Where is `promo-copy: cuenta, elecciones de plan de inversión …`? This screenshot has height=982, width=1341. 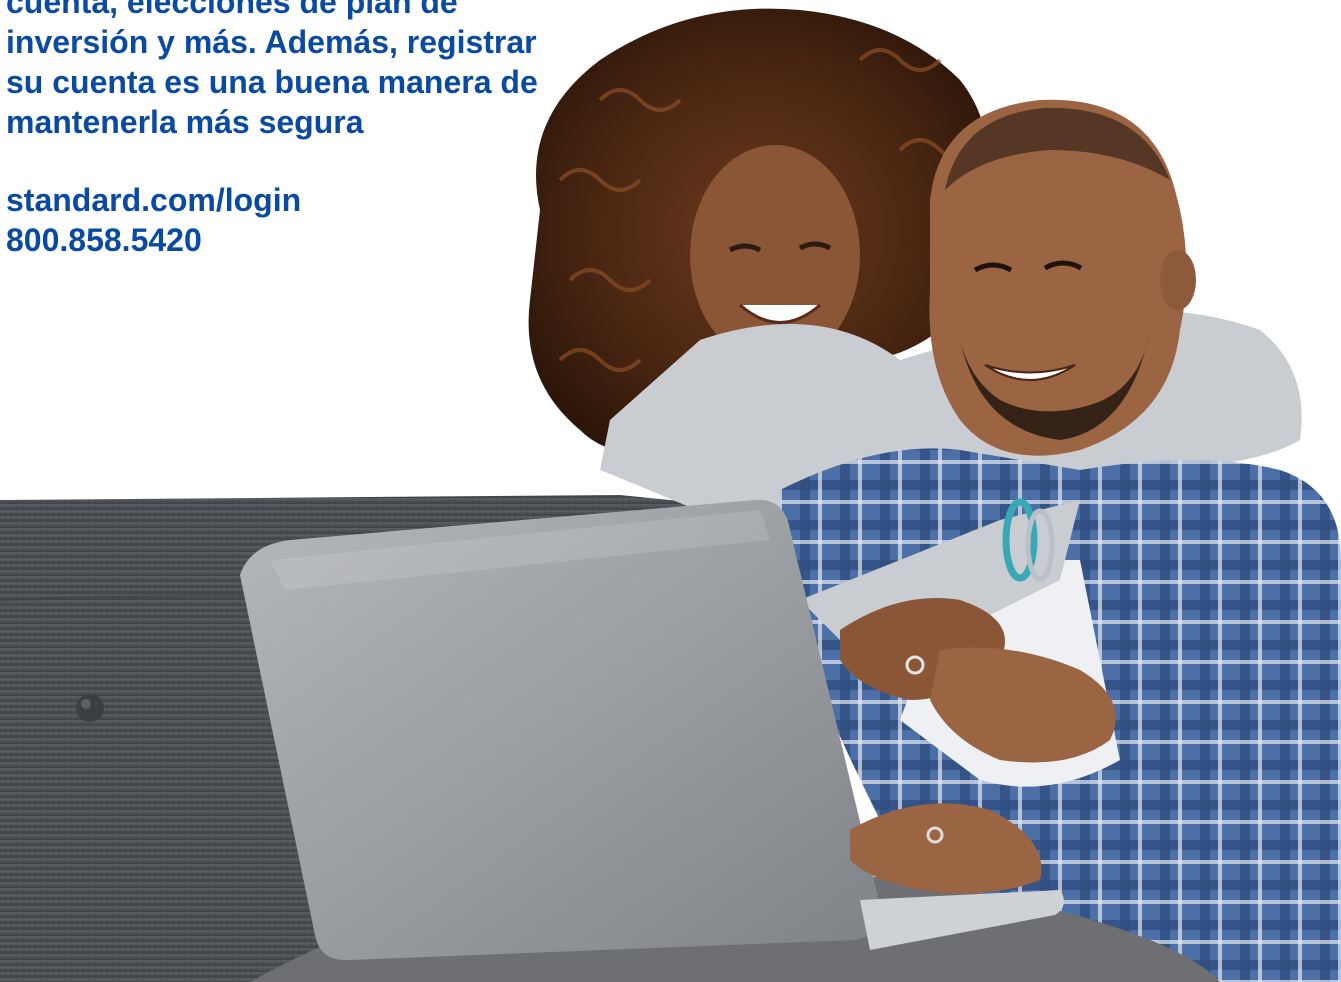
promo-copy: cuenta, elecciones de plan de inversión … is located at coordinates (306, 130).